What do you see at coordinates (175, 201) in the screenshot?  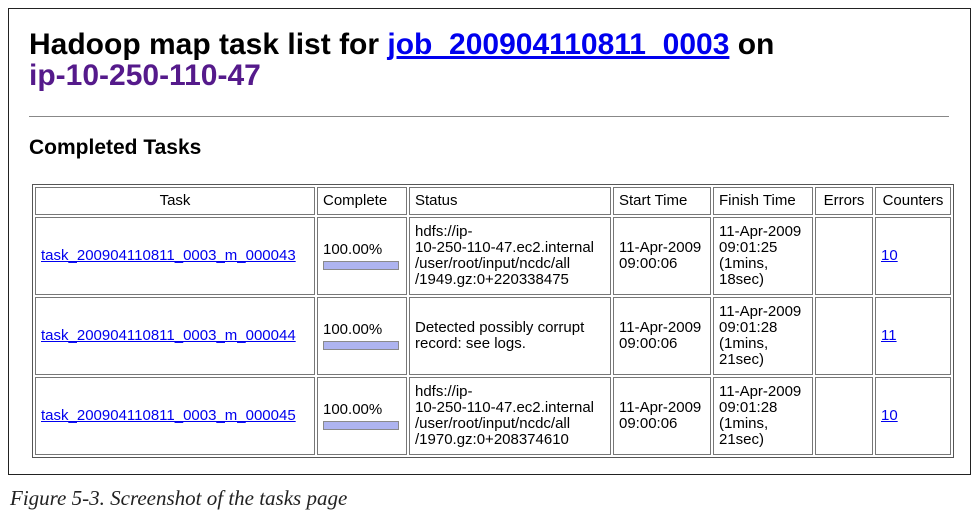 I see `header-task: Task` at bounding box center [175, 201].